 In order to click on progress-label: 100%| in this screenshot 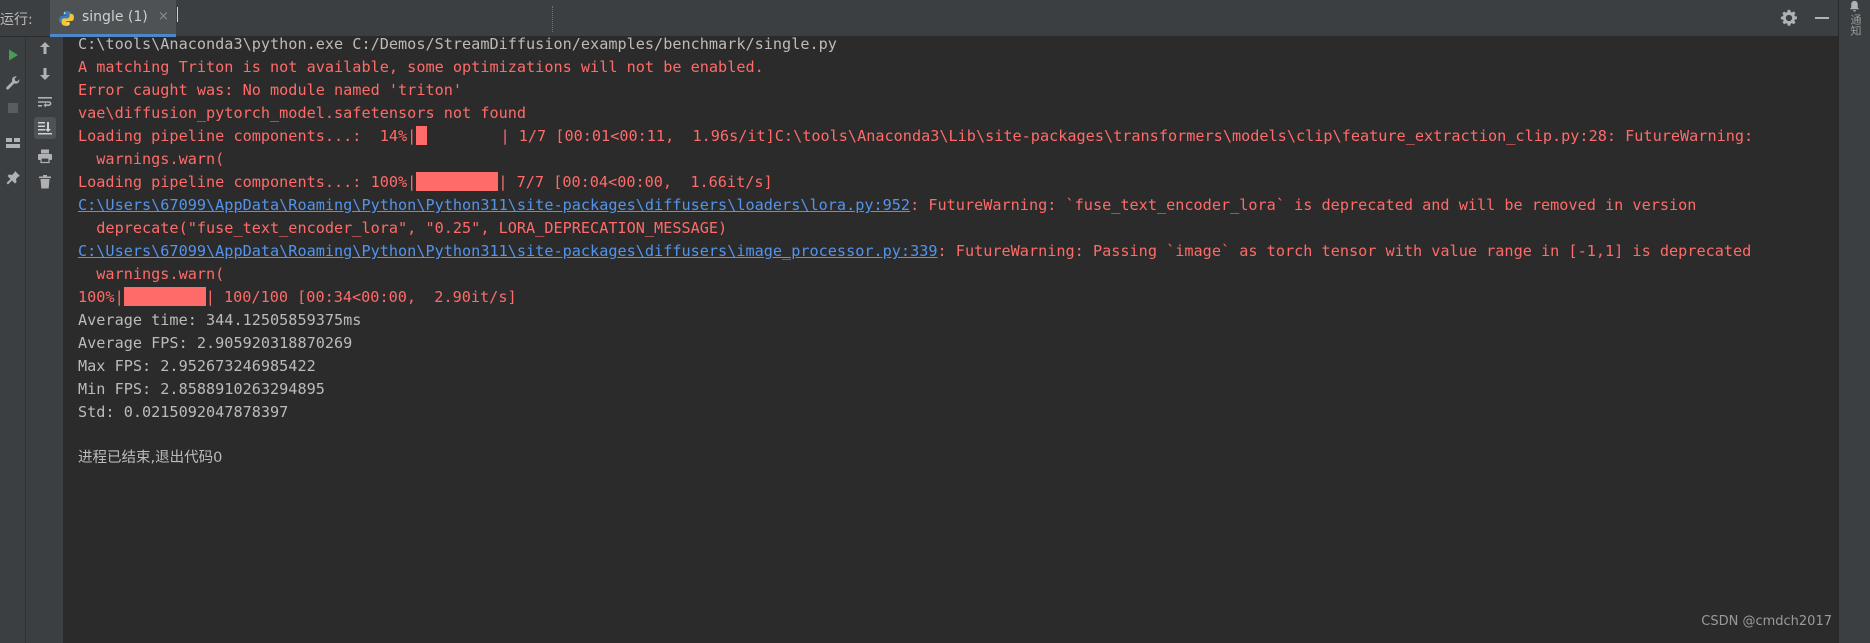, I will do `click(101, 297)`.